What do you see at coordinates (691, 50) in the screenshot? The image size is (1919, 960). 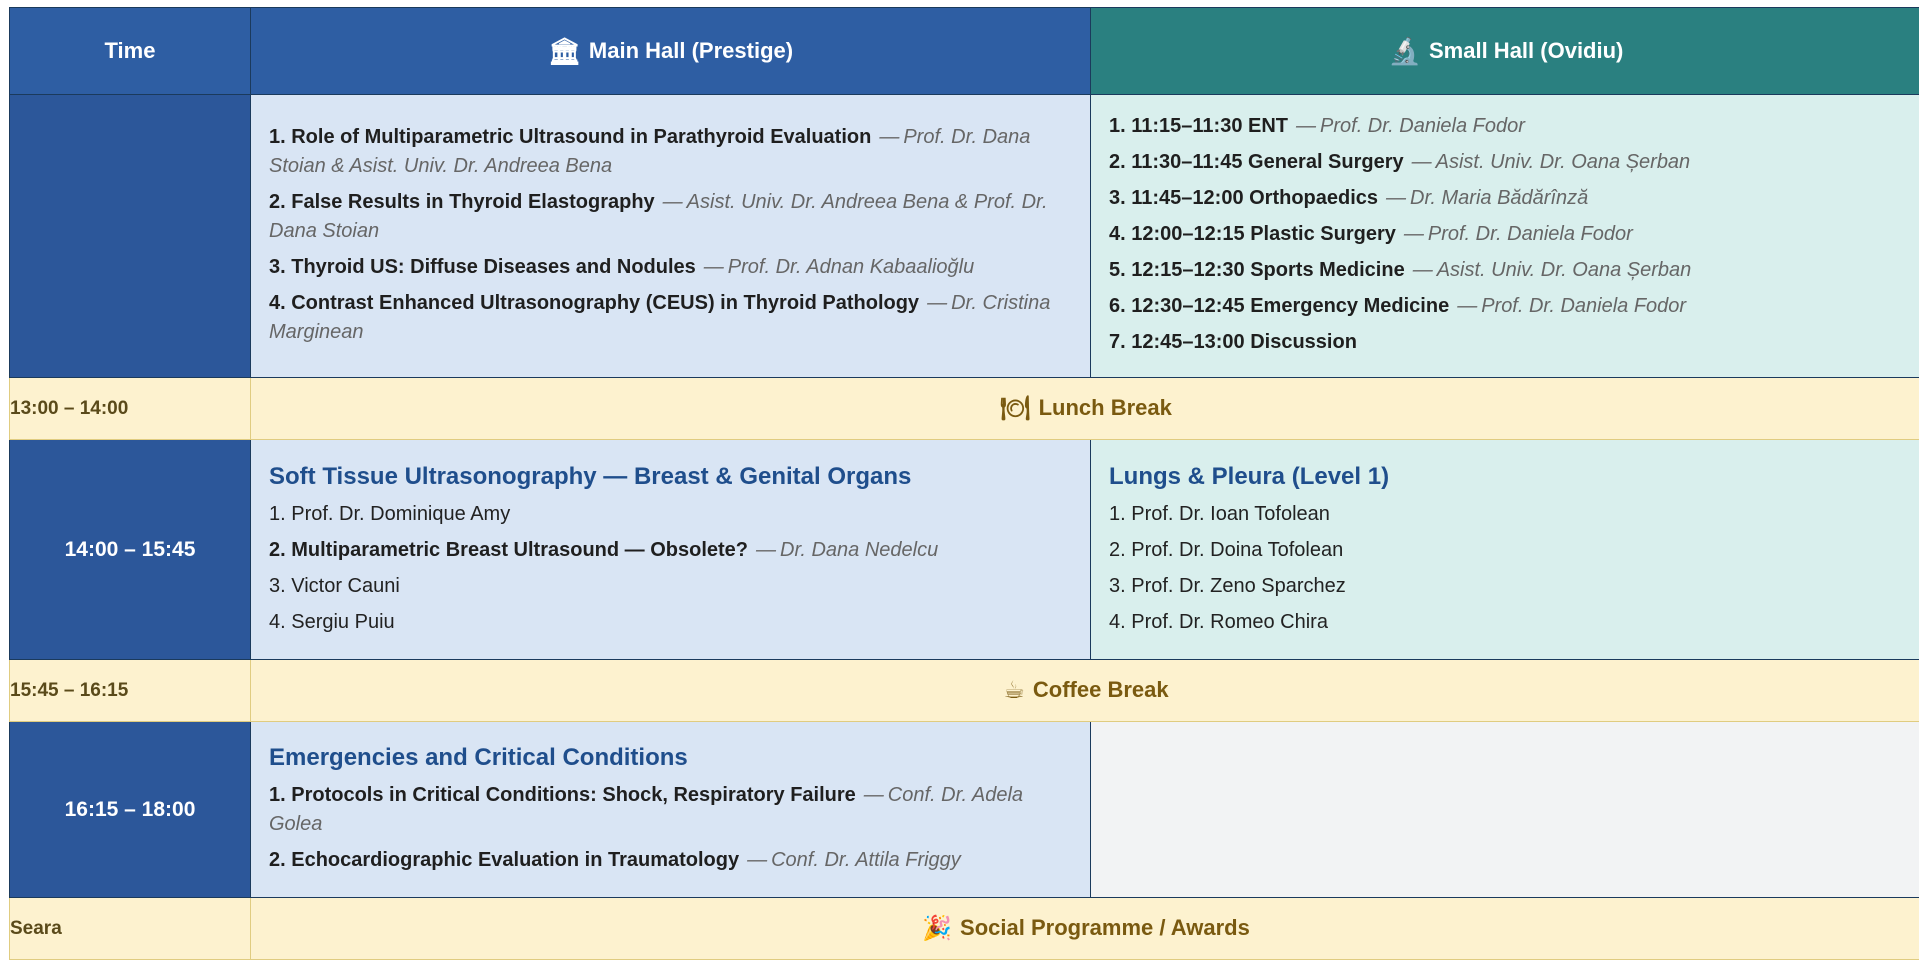 I see `main-hall-label: Main Hall (Prestige)` at bounding box center [691, 50].